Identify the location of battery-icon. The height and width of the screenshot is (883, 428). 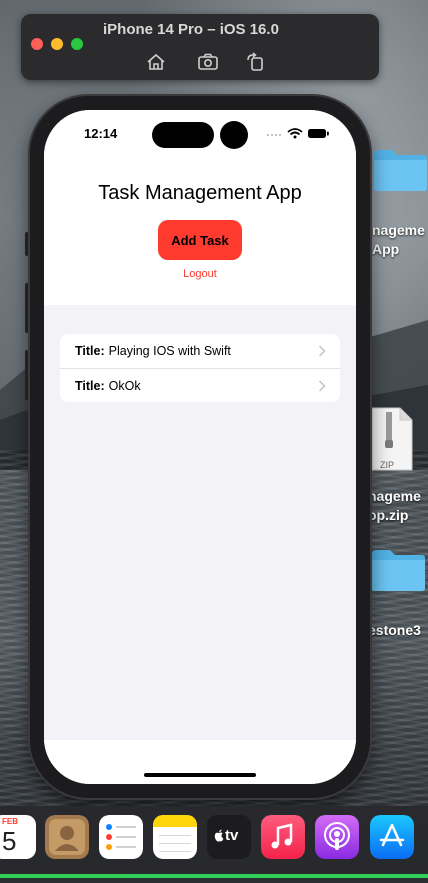
(318, 133).